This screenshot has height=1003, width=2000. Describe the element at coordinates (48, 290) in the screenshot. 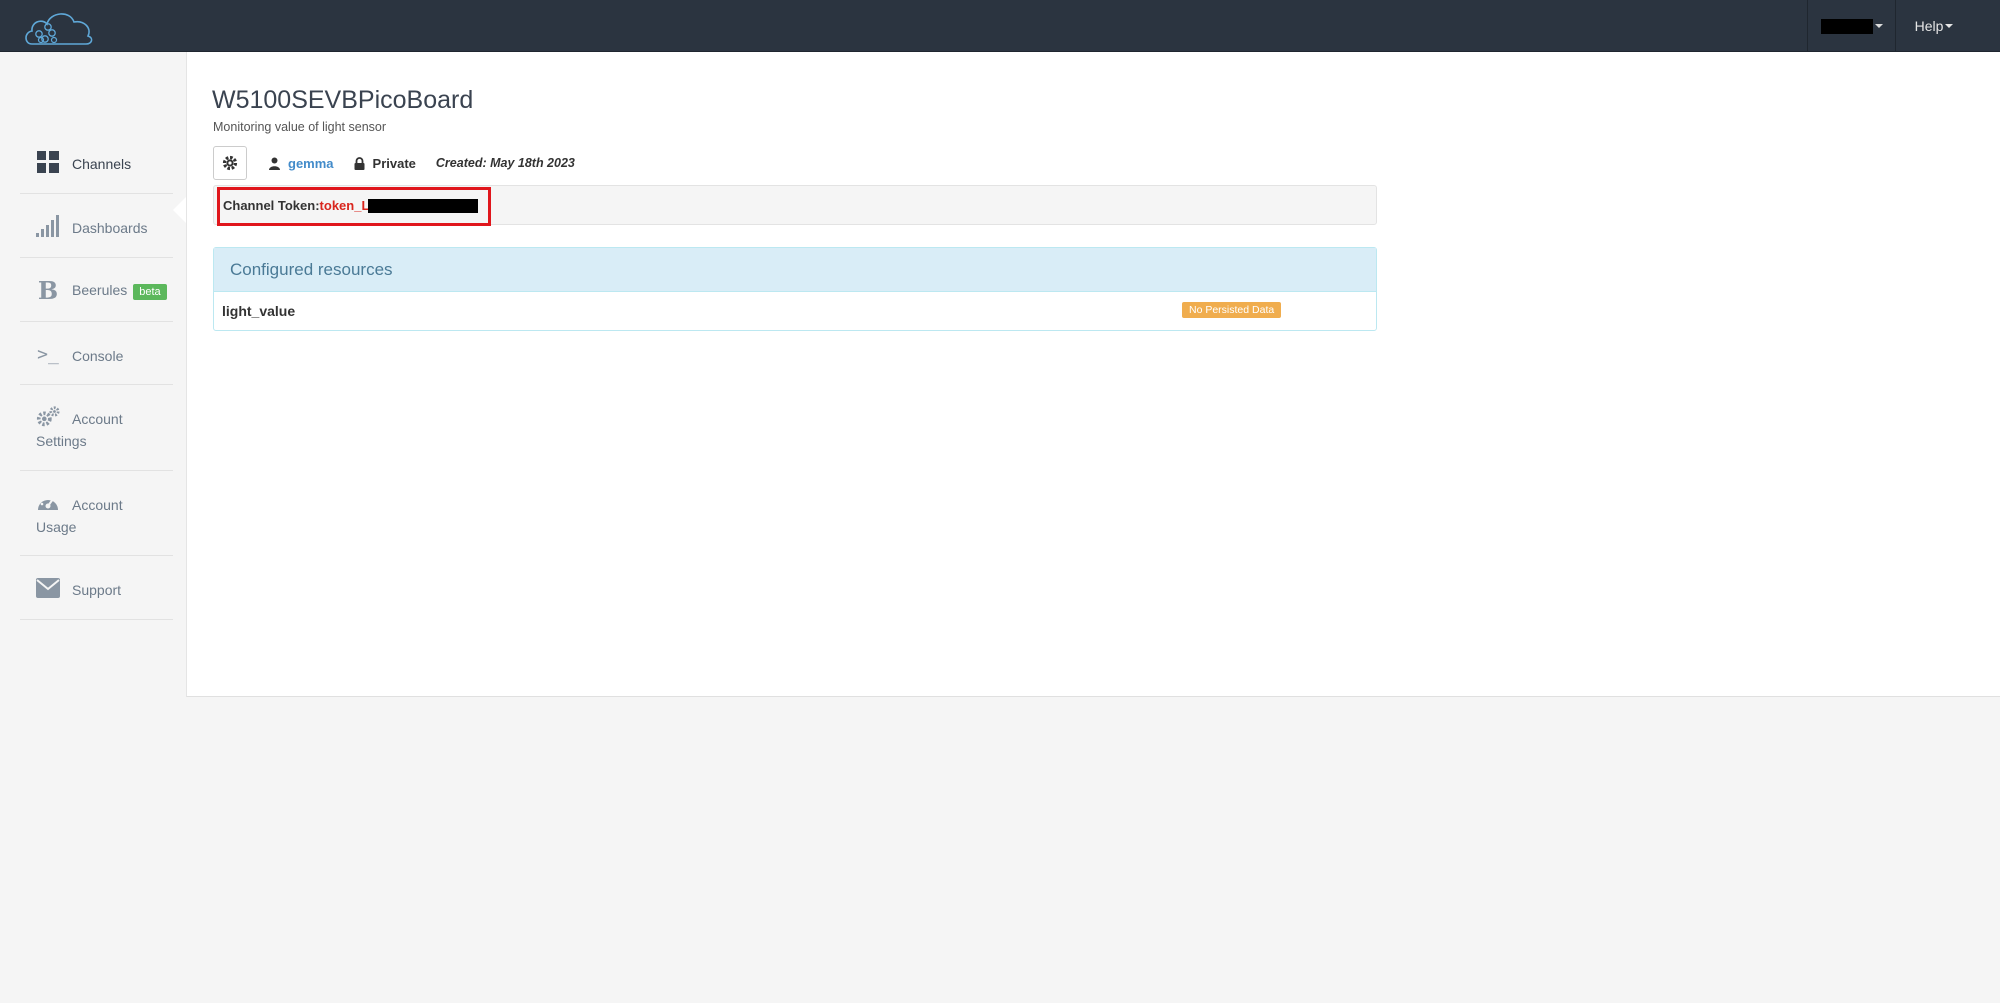

I see `b-letter-icon: B` at that location.